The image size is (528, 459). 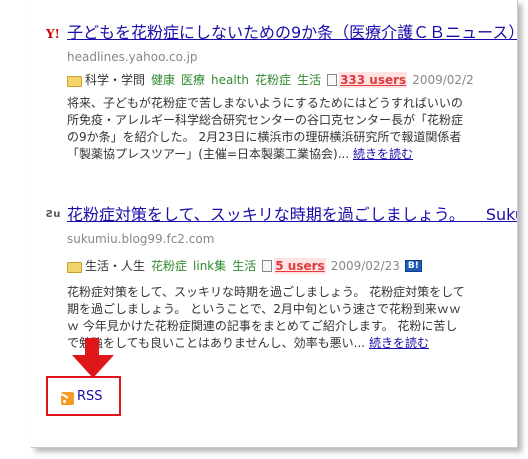 What do you see at coordinates (115, 80) in the screenshot?
I see `category-link: 科学・学問` at bounding box center [115, 80].